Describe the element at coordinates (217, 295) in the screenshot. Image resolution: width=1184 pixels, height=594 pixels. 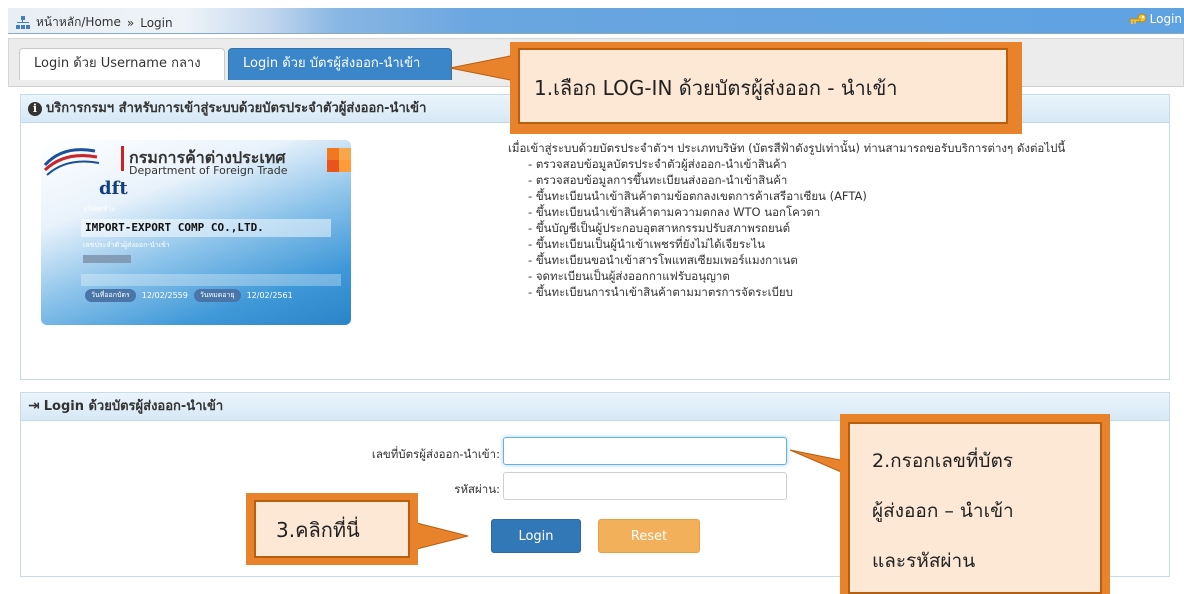
I see `card-expiry-label: วันหมดอายุ` at that location.